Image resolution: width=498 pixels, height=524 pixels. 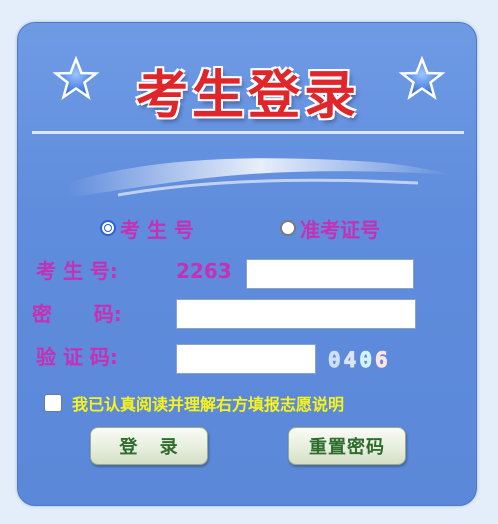 I want to click on login-type-selector: 考 生 号 准考证号, so click(x=247, y=228).